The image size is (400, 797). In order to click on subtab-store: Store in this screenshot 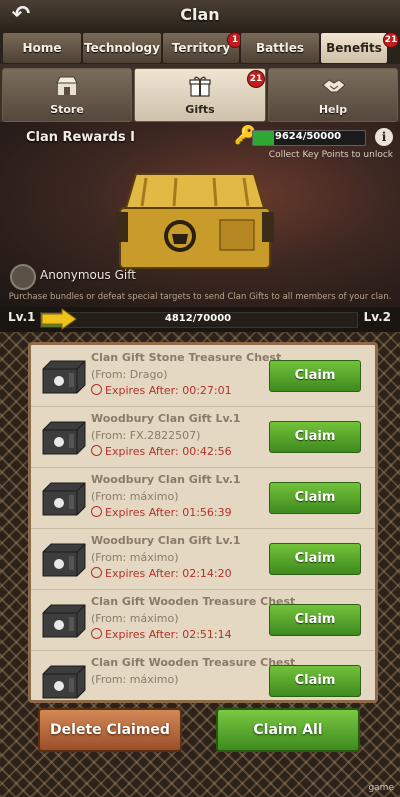, I will do `click(67, 95)`.